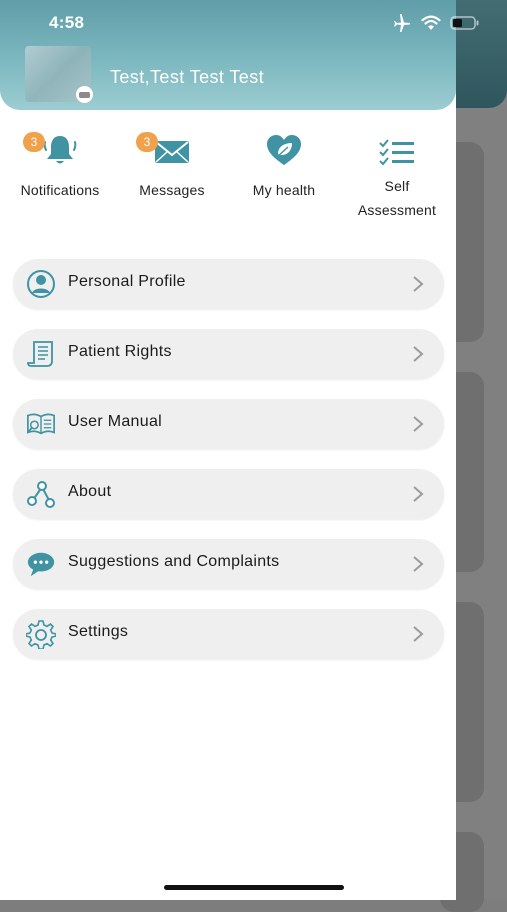 The height and width of the screenshot is (912, 507). I want to click on menu-item-label: About, so click(90, 491).